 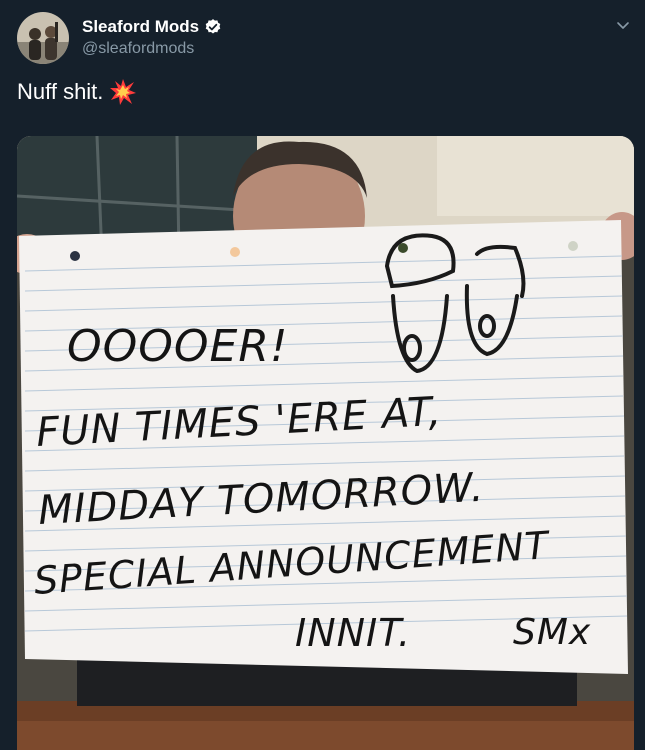 I want to click on chevron-down-icon, so click(x=623, y=25).